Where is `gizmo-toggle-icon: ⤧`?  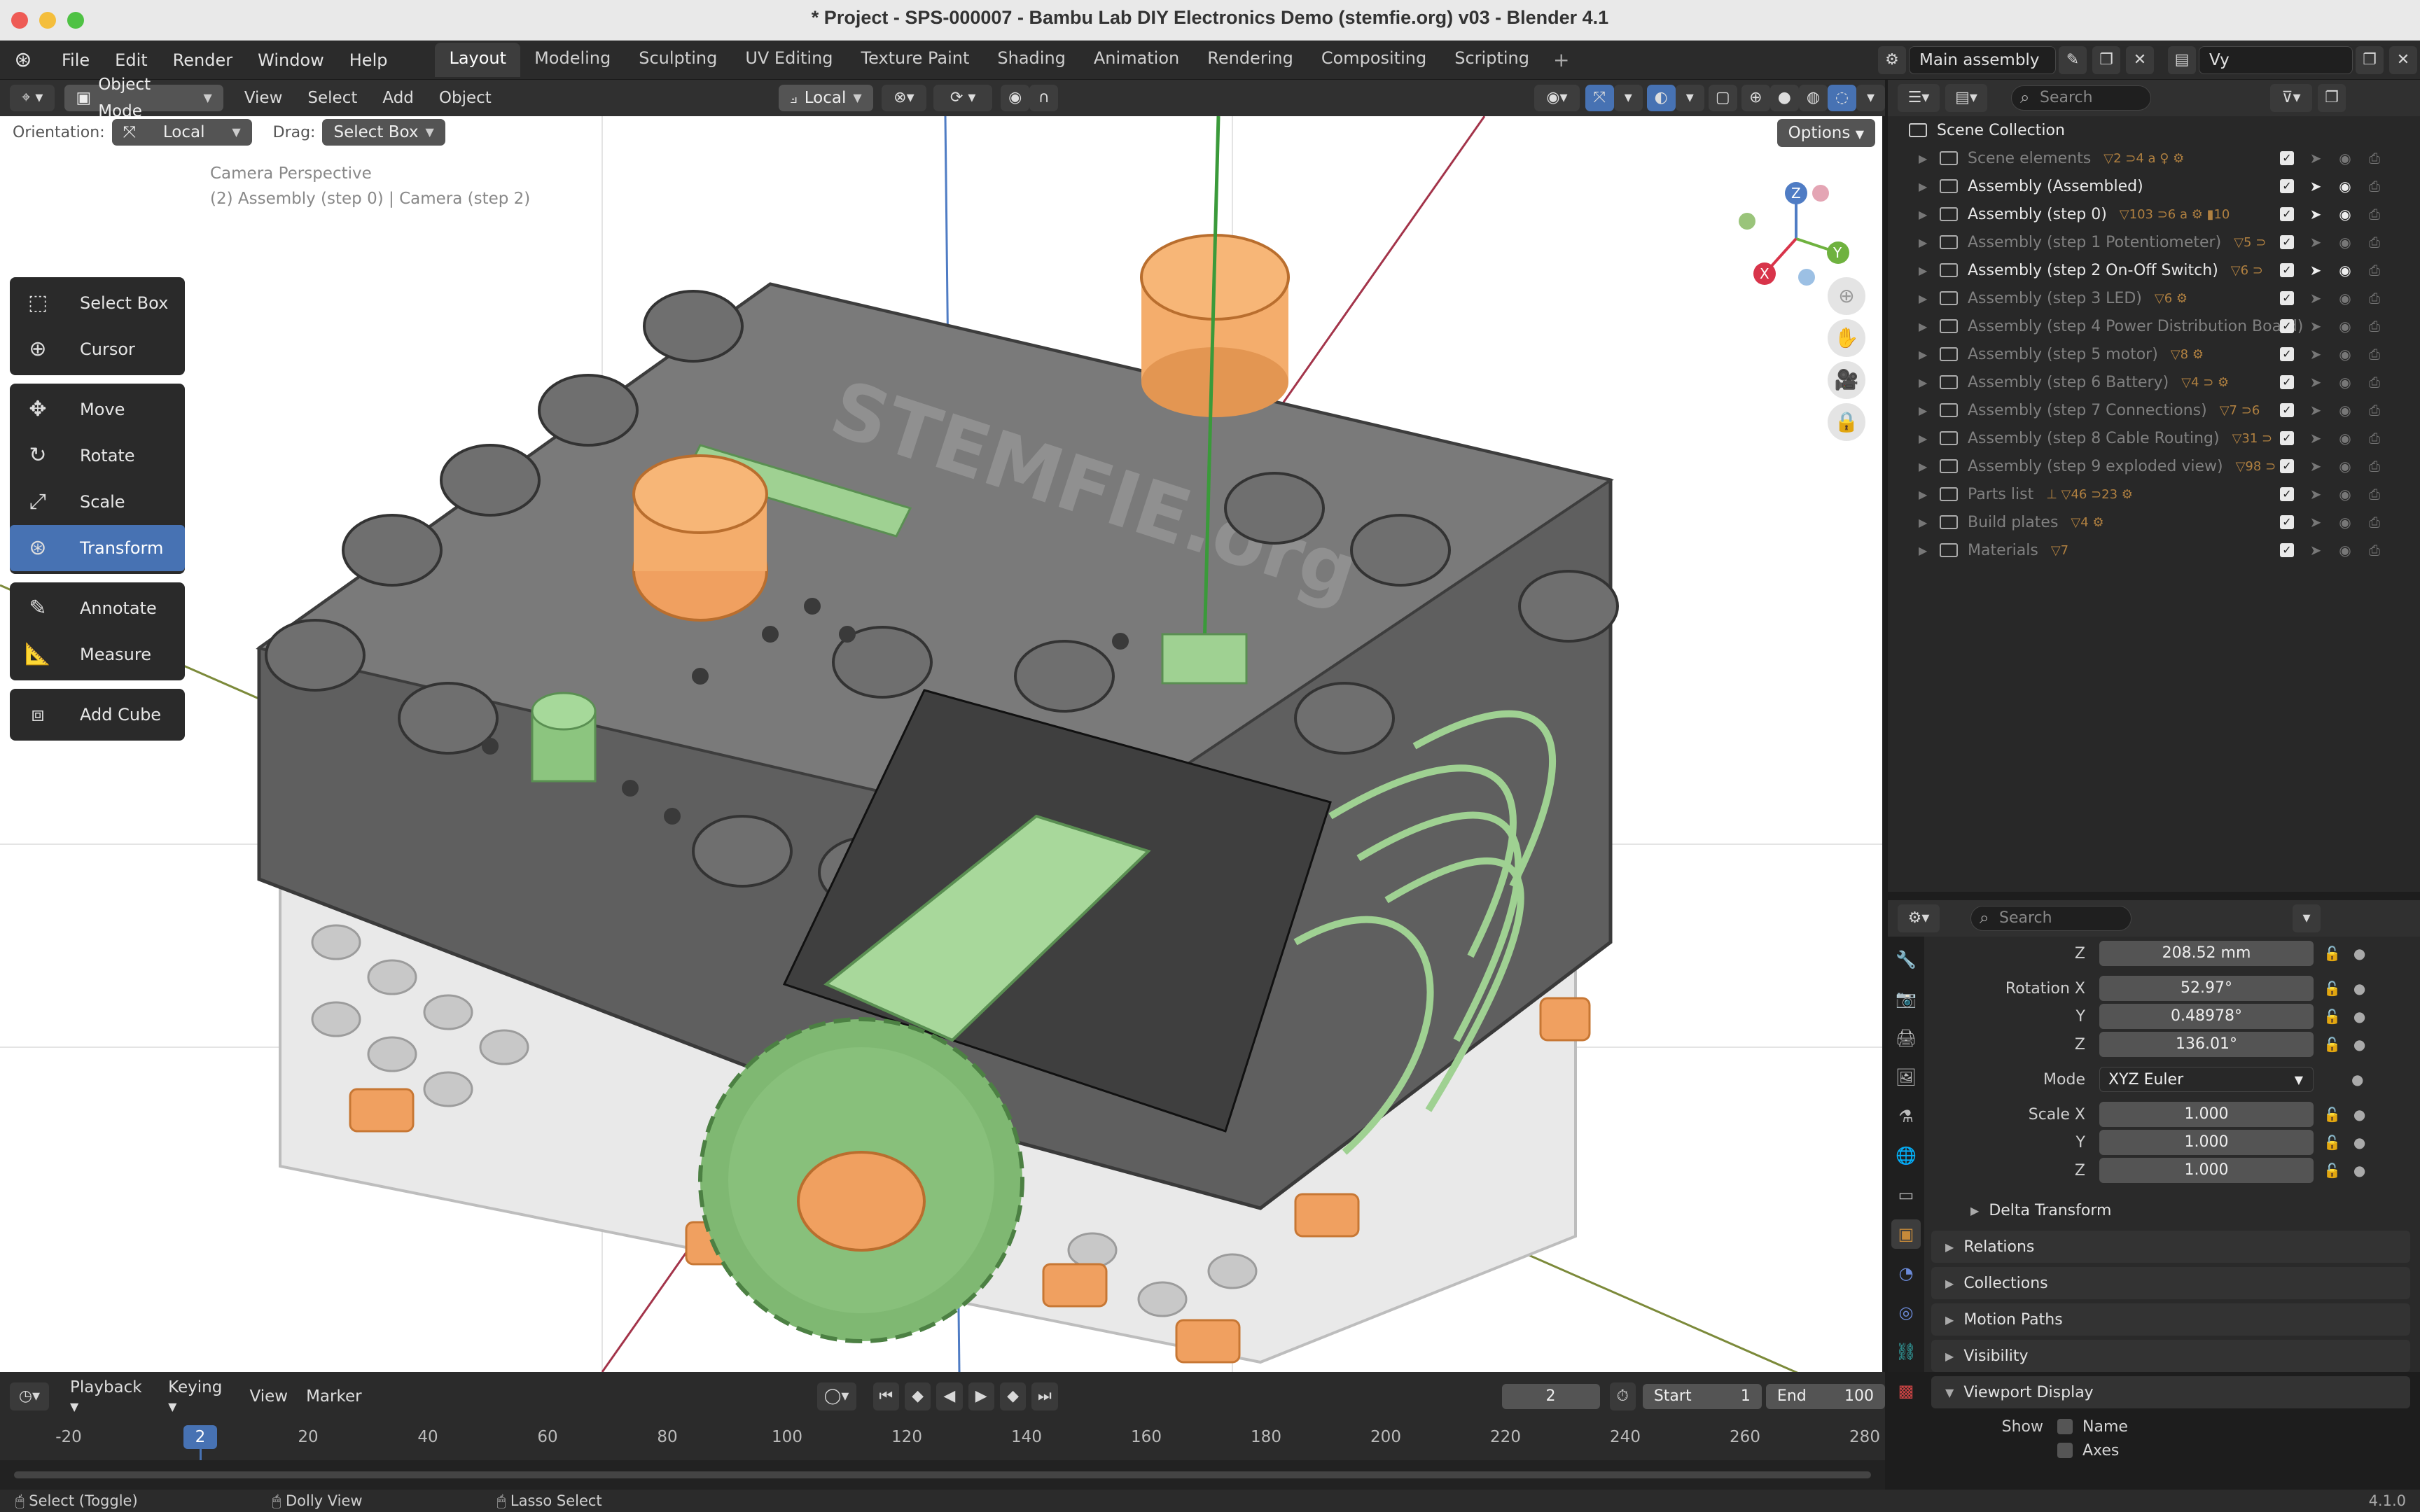
gizmo-toggle-icon: ⤧ is located at coordinates (1599, 98).